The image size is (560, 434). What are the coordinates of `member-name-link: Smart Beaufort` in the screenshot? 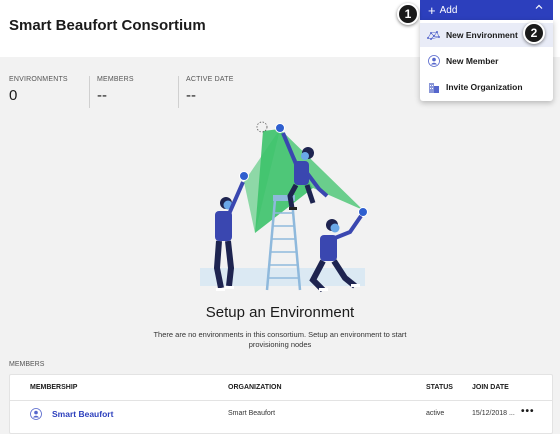 It's located at (82, 414).